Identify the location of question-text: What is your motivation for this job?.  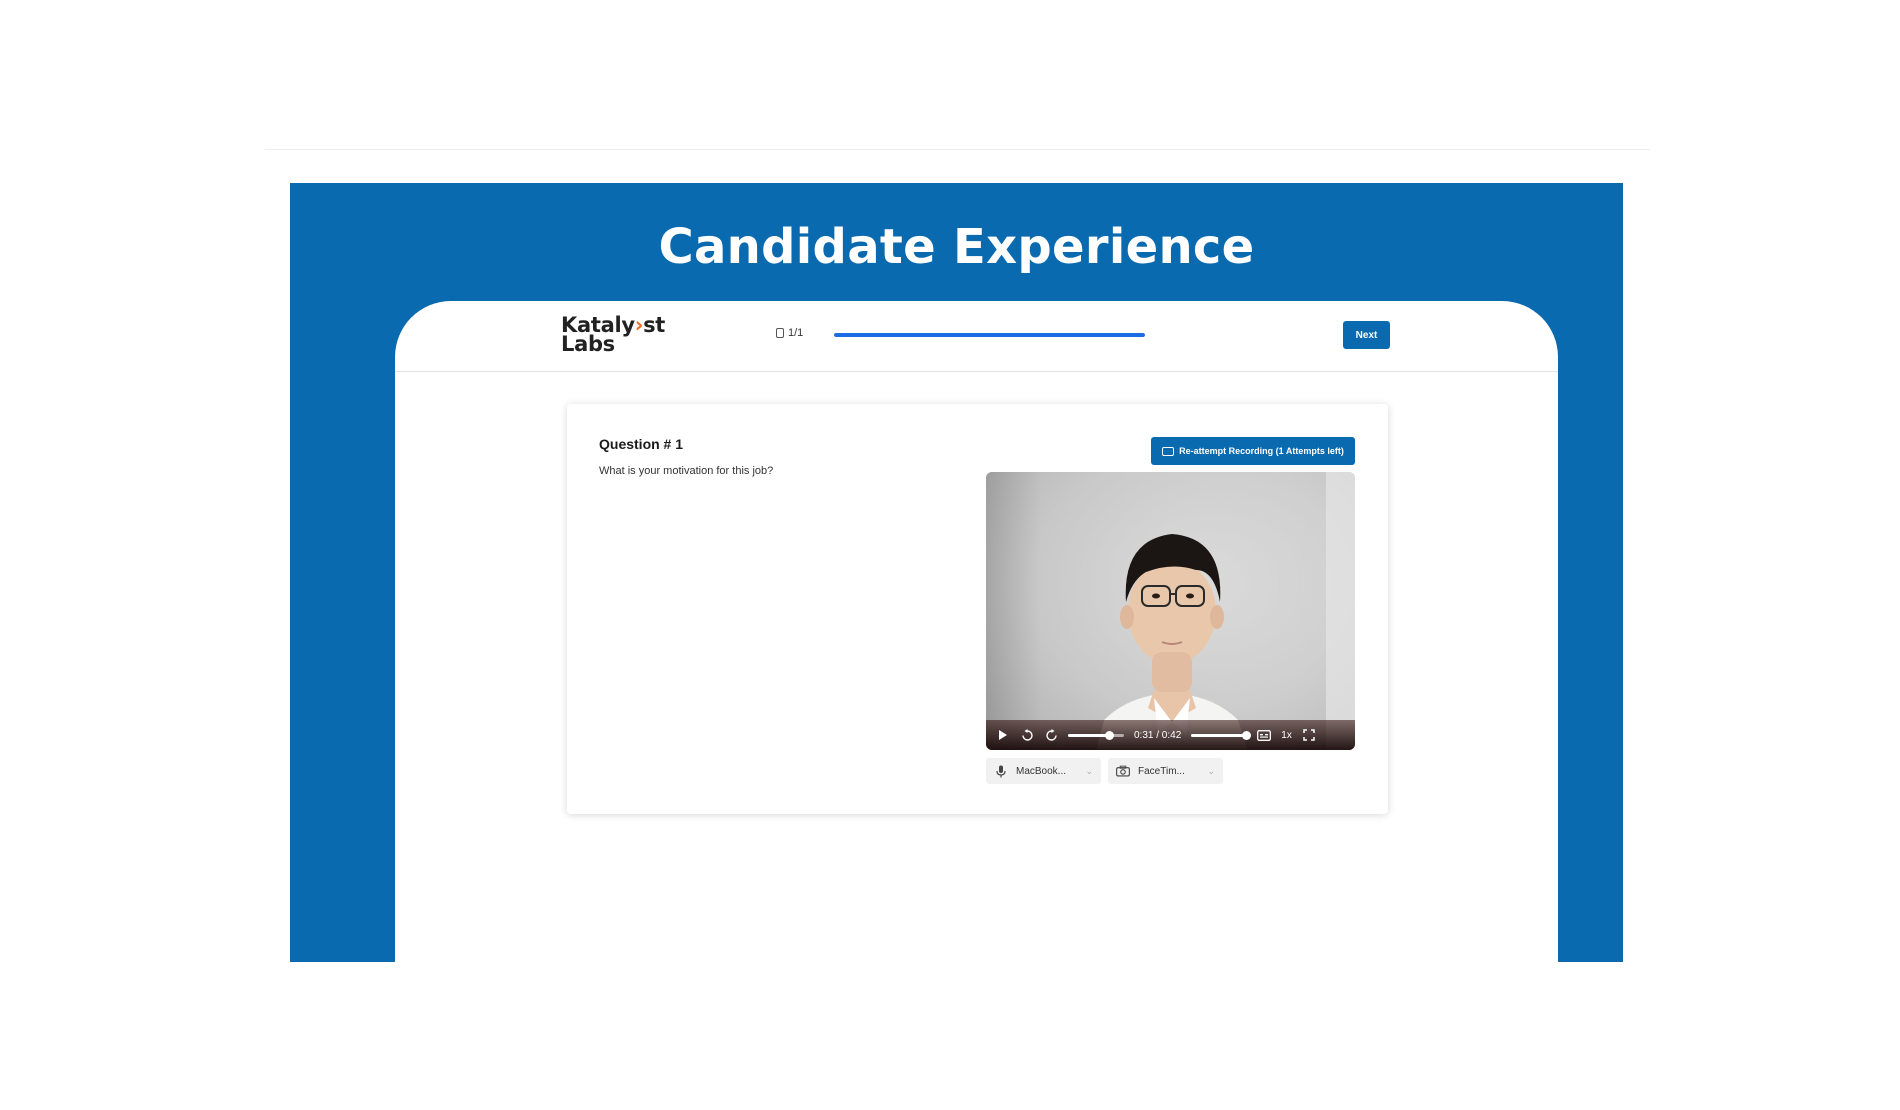
(686, 471).